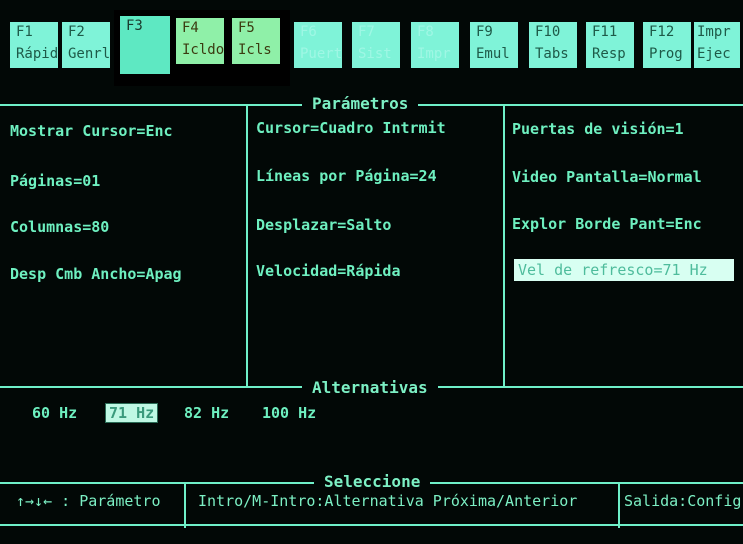 The image size is (743, 544). Describe the element at coordinates (96, 274) in the screenshot. I see `param-desp-cmb-ancho: Desp Cmb Ancho=Apag` at that location.